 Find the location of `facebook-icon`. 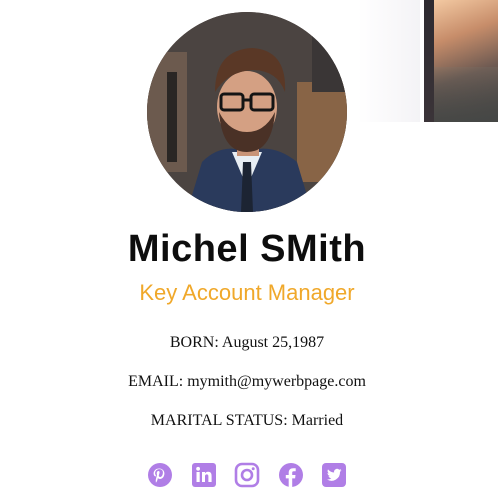

facebook-icon is located at coordinates (291, 475).